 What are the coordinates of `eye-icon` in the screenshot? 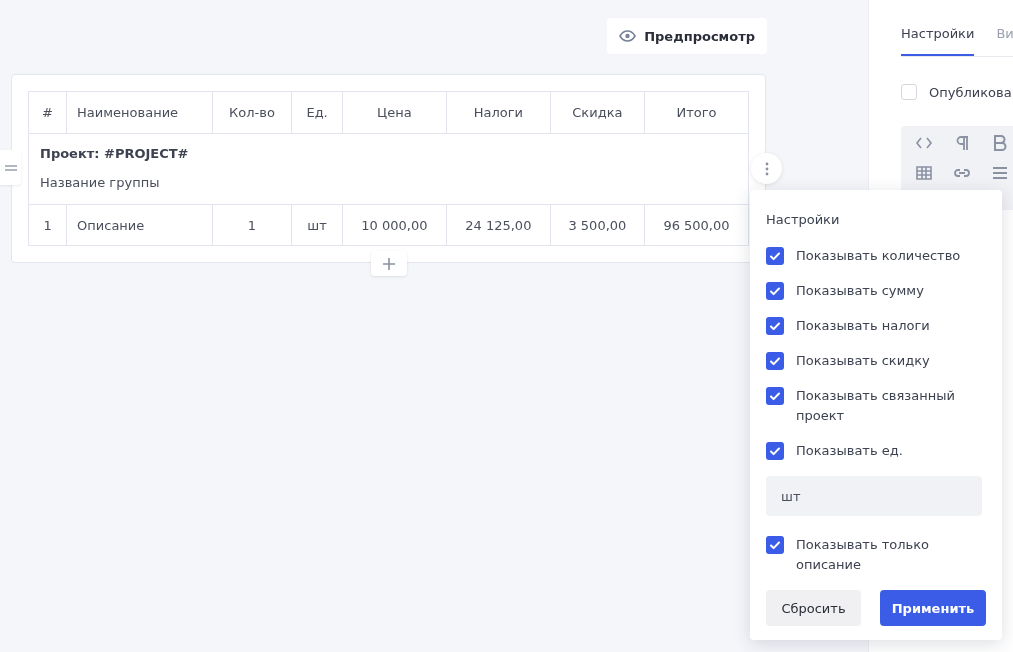 It's located at (628, 36).